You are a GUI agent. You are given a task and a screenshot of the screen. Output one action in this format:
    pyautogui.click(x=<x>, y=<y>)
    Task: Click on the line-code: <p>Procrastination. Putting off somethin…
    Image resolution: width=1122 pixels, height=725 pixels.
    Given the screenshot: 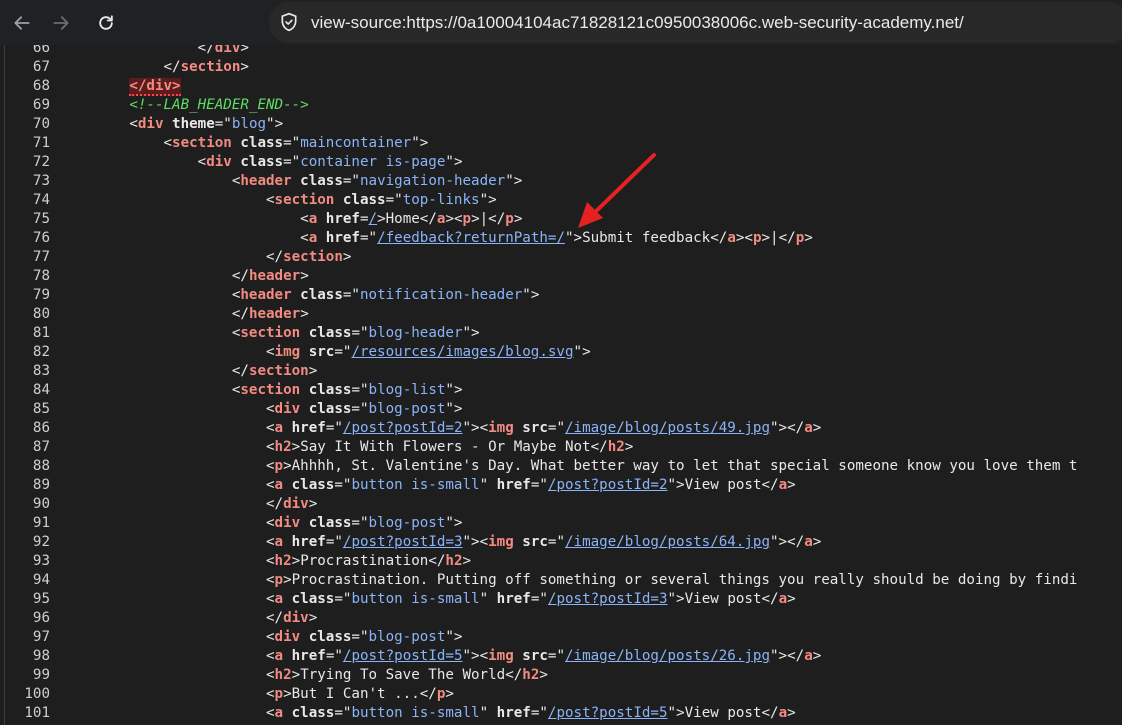 What is the action you would take?
    pyautogui.click(x=569, y=580)
    